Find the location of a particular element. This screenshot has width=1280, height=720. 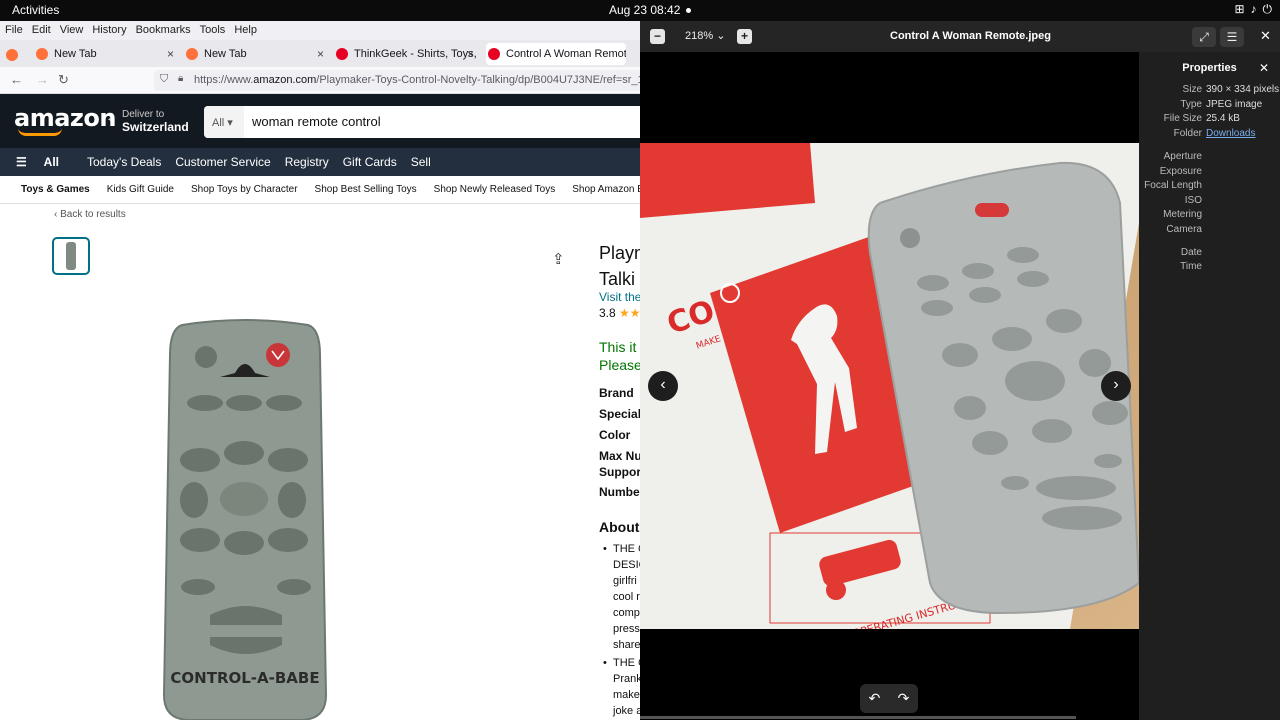

prop-size: Size 390 × 334 pixels is located at coordinates (1209, 91).